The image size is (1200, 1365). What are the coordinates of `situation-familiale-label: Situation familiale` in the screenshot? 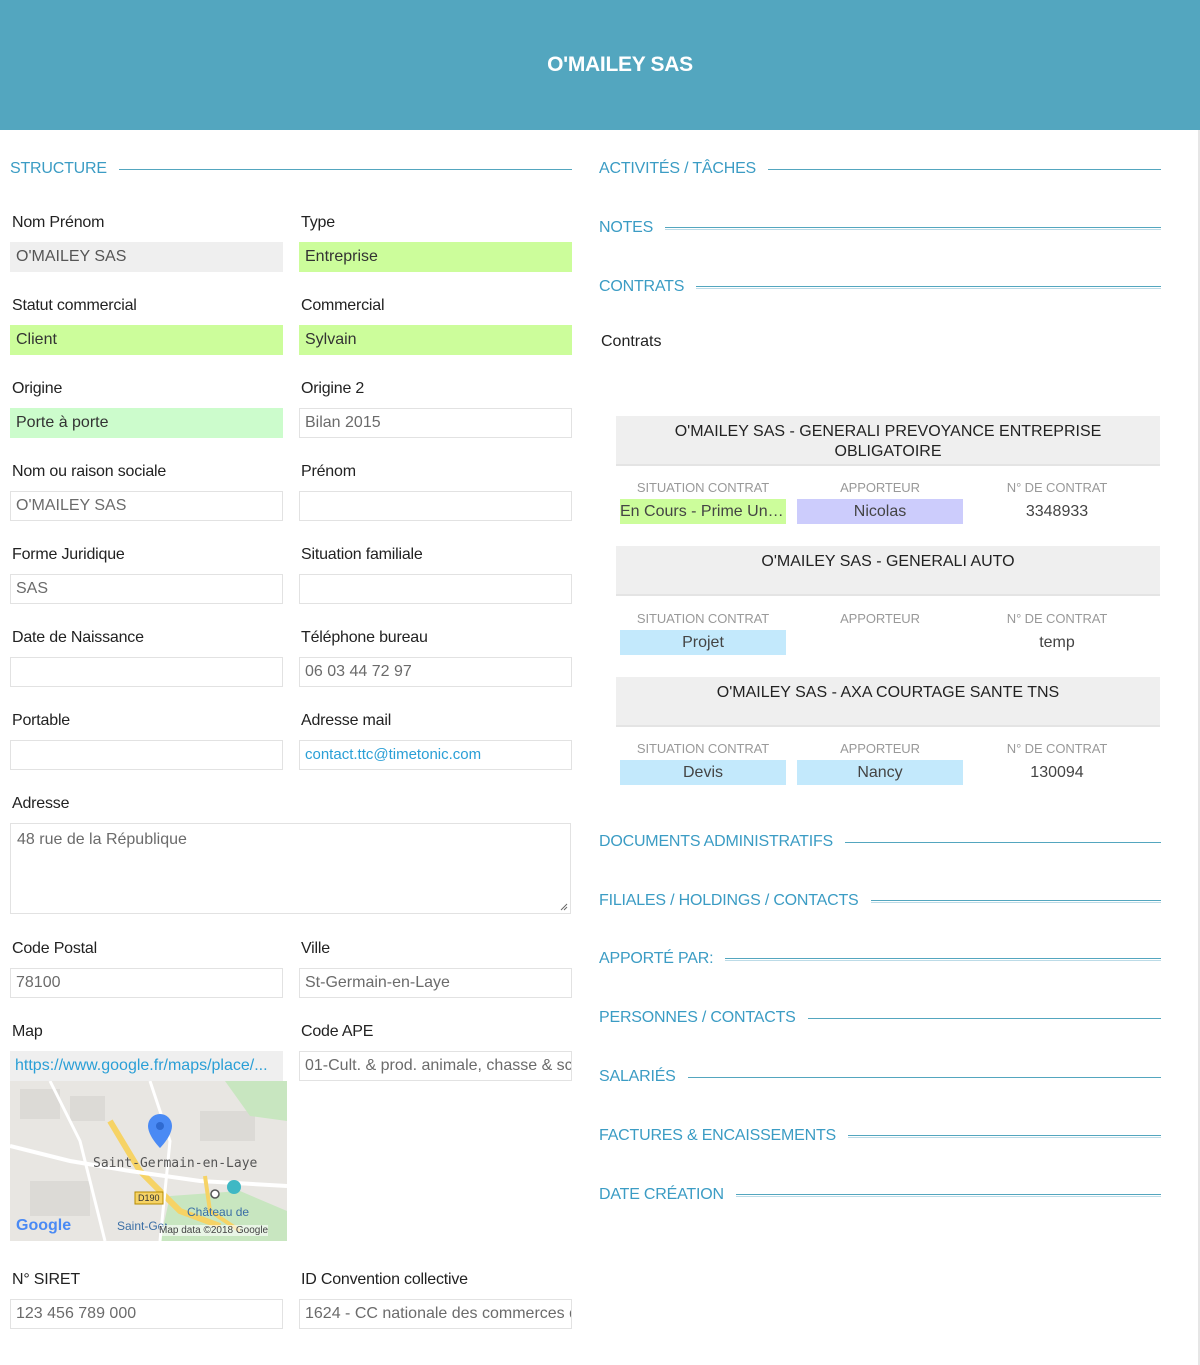 It's located at (362, 554).